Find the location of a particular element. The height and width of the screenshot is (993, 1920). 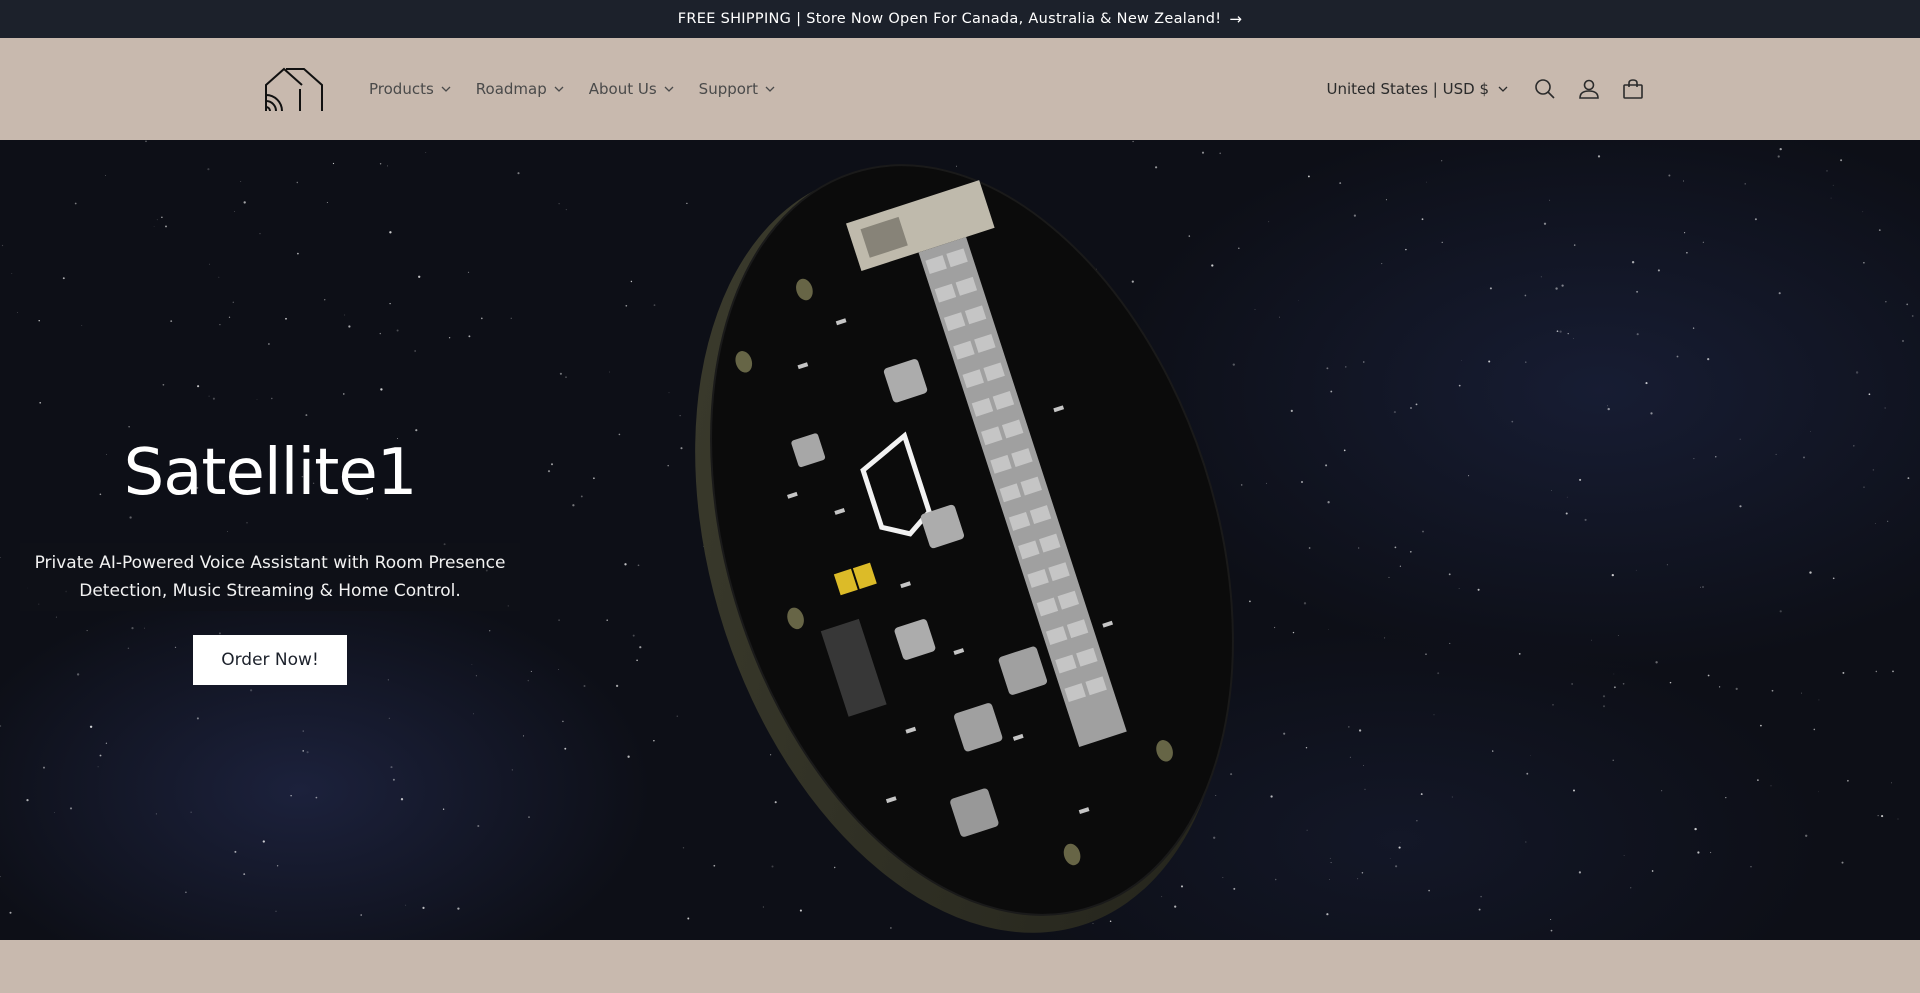

country-currency-selector: United States | USD $ is located at coordinates (1417, 89).